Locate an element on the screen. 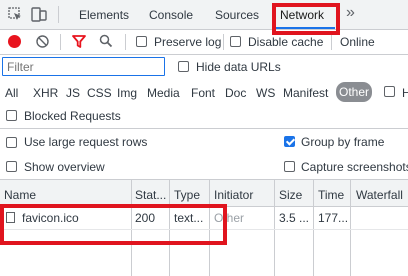 This screenshot has height=276, width=408. disable-cache-label: Disable cache is located at coordinates (286, 42).